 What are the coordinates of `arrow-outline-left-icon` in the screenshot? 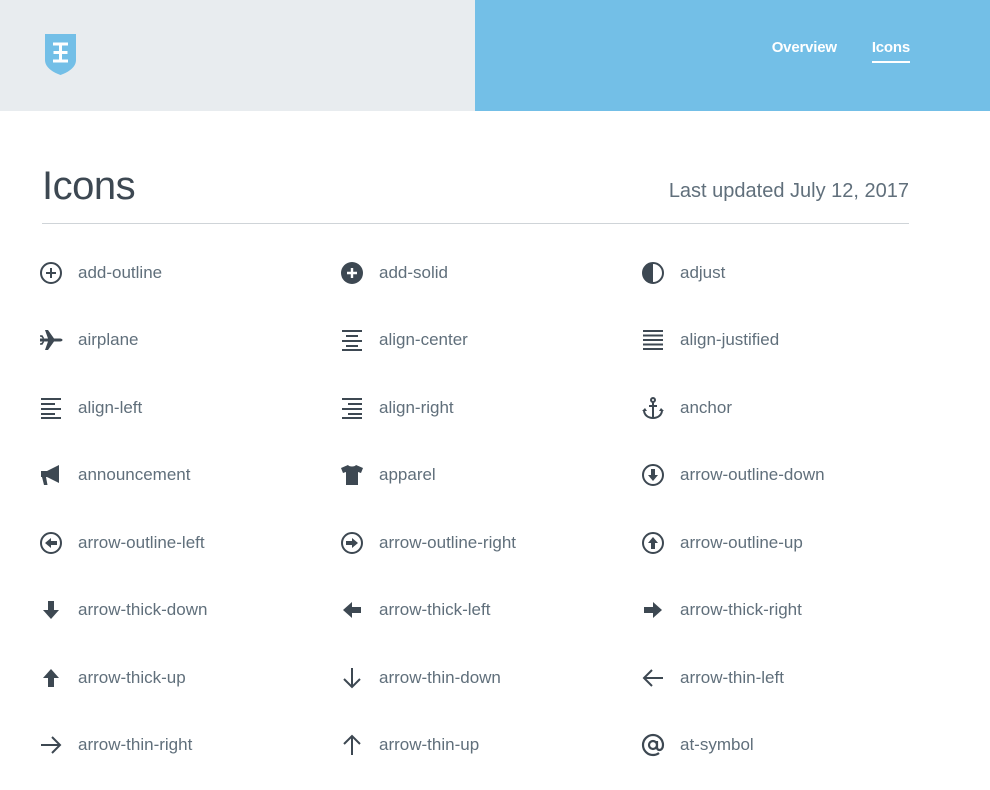 It's located at (51, 543).